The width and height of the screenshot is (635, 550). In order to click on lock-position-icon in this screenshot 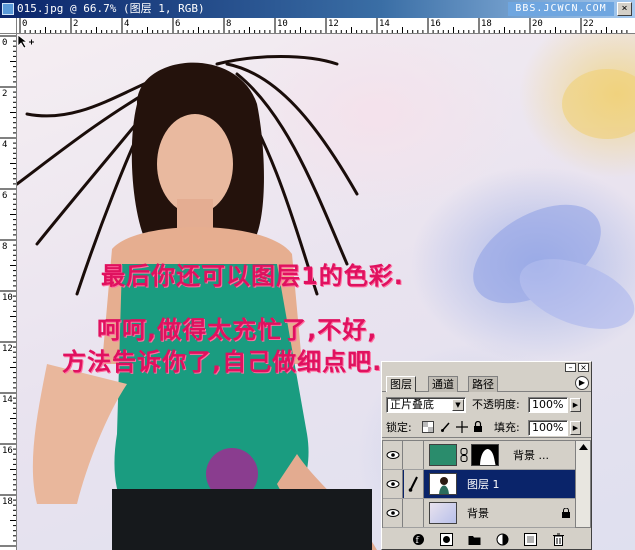, I will do `click(462, 427)`.